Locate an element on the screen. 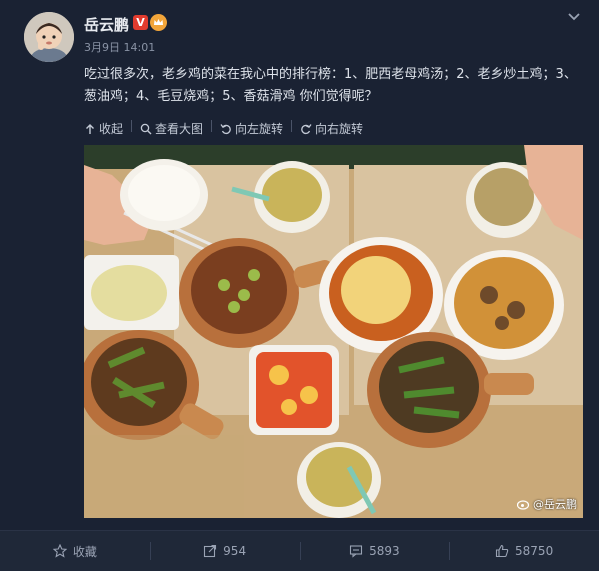 The width and height of the screenshot is (599, 571). favorite-label: 收藏 is located at coordinates (84, 551).